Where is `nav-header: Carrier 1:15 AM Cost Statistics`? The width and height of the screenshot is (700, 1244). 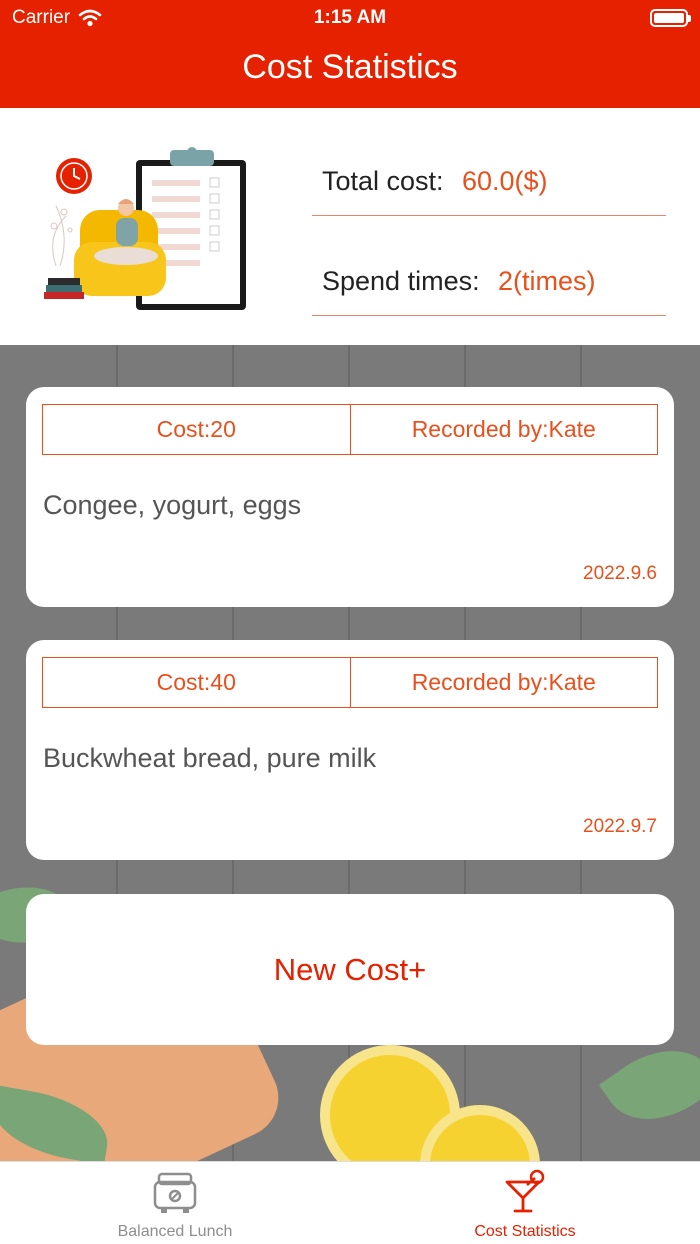 nav-header: Carrier 1:15 AM Cost Statistics is located at coordinates (350, 54).